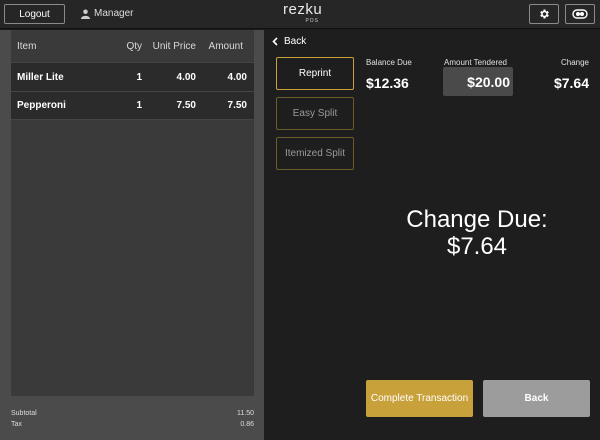 This screenshot has height=440, width=600. I want to click on change-label: Change, so click(574, 62).